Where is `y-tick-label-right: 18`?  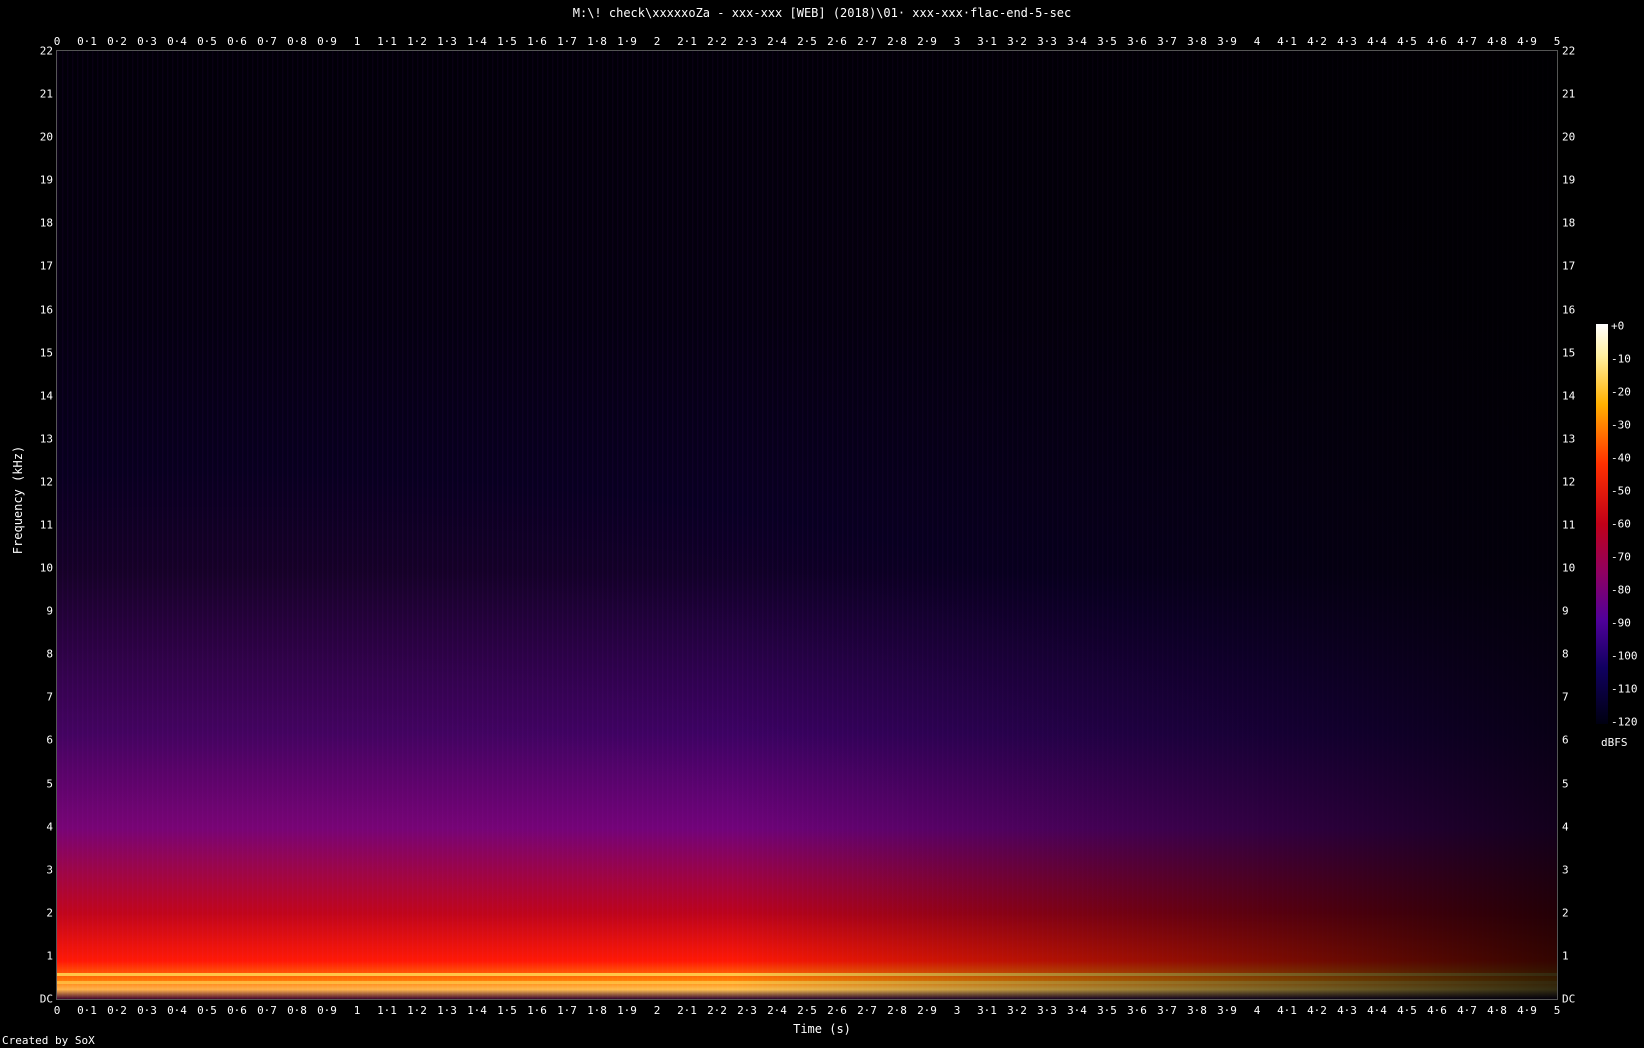 y-tick-label-right: 18 is located at coordinates (1569, 223).